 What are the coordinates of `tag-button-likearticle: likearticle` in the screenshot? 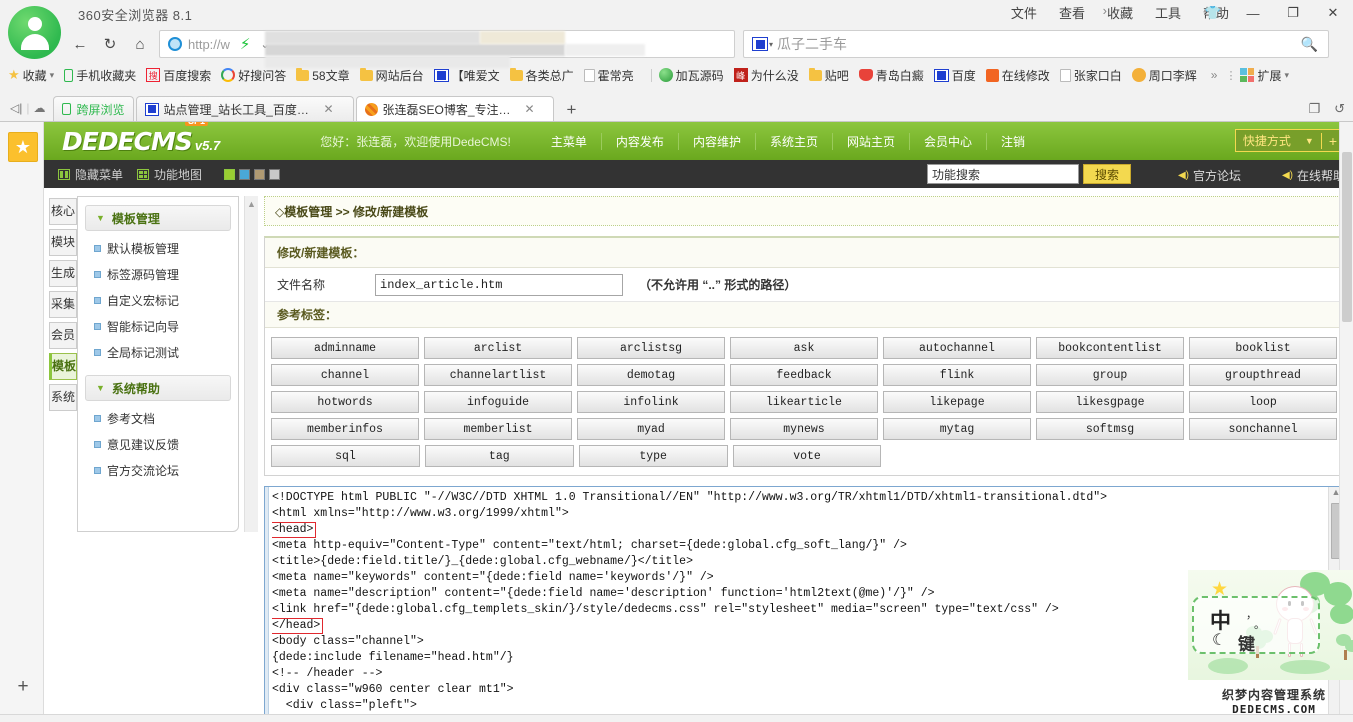 It's located at (804, 402).